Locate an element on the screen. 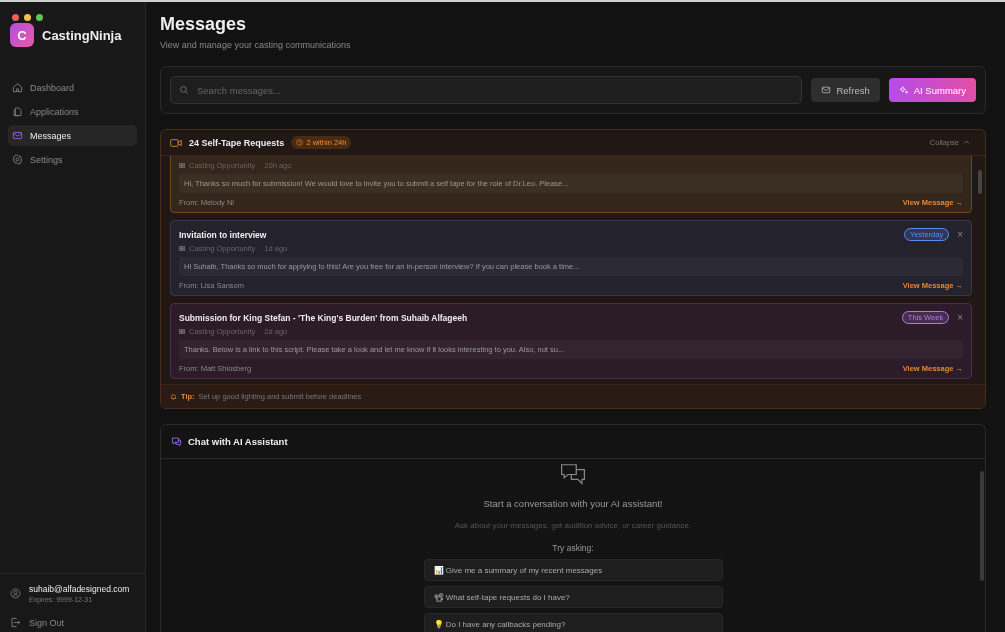 The image size is (1005, 632). app-name: CastingNinja is located at coordinates (82, 35).